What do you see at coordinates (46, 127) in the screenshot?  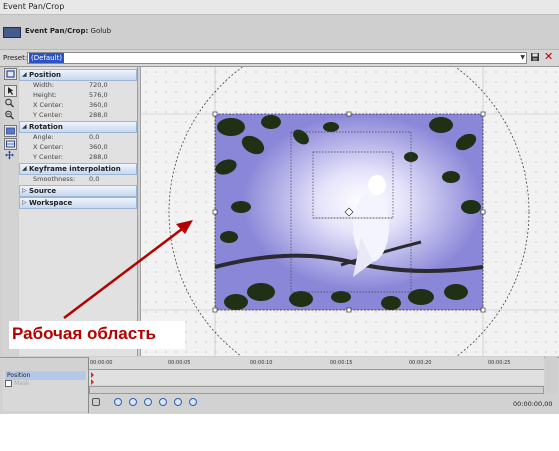 I see `section-title: Rotation` at bounding box center [46, 127].